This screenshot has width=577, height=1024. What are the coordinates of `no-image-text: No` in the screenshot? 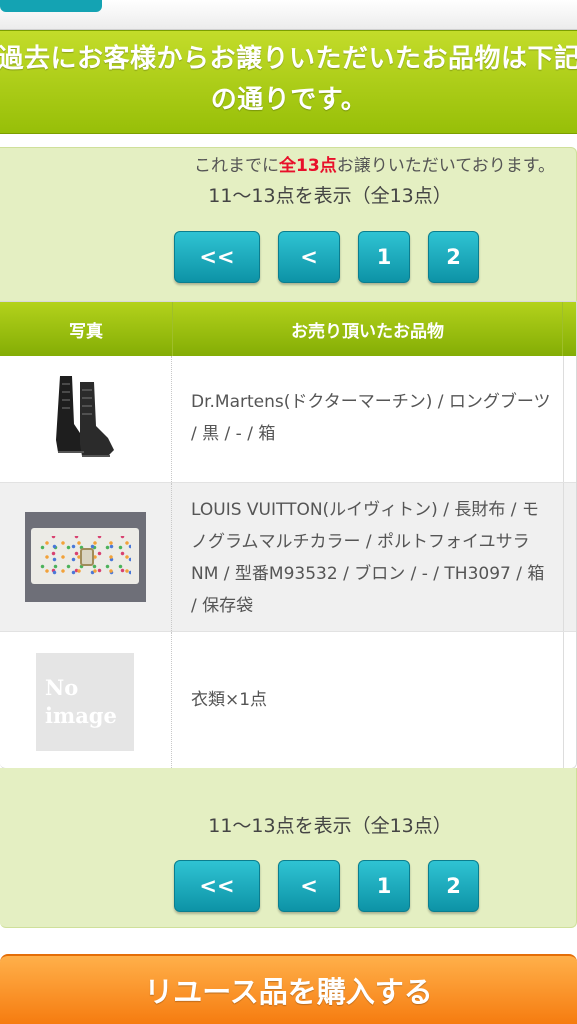 It's located at (62, 687).